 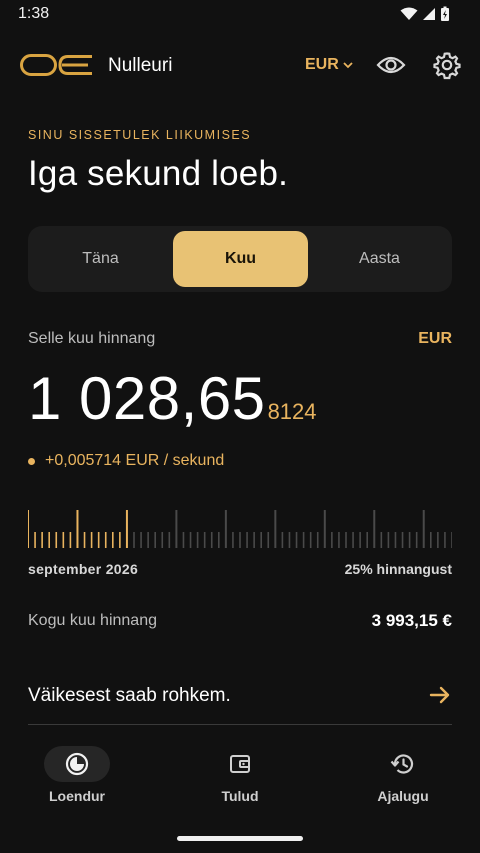 What do you see at coordinates (398, 569) in the screenshot?
I see `progress-percent: 25% hinnangust` at bounding box center [398, 569].